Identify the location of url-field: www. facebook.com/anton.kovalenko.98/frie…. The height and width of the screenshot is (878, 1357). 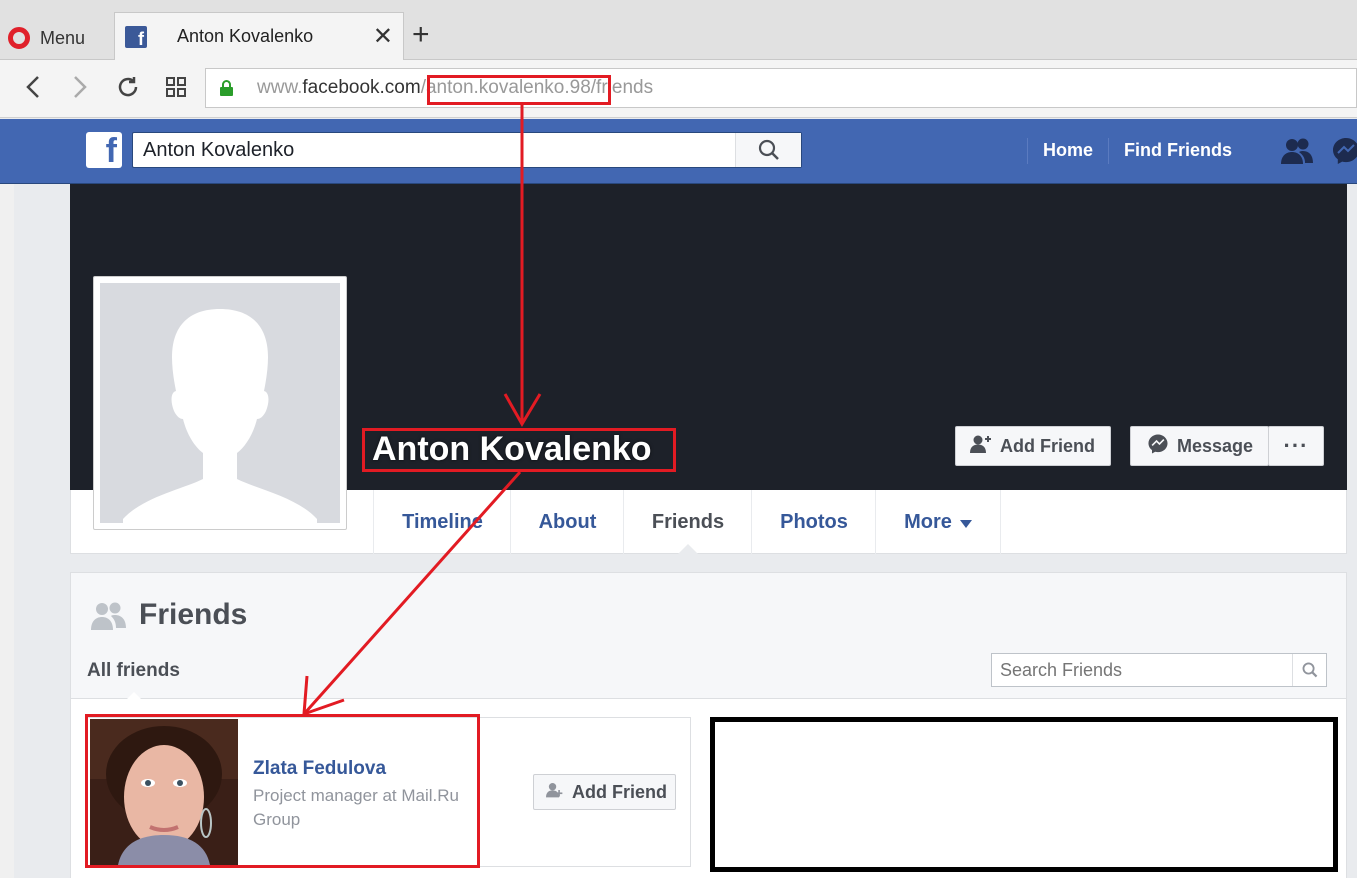
(781, 88).